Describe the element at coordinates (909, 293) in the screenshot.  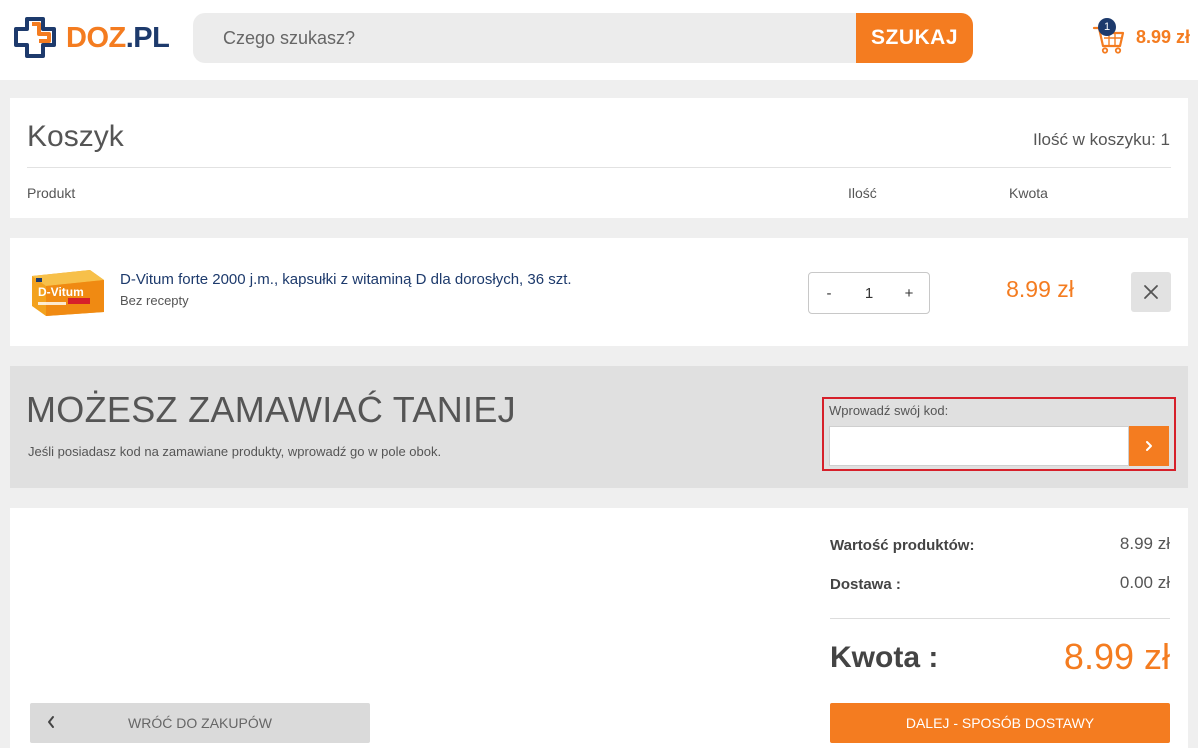
I see `quantity-increase-button: +` at that location.